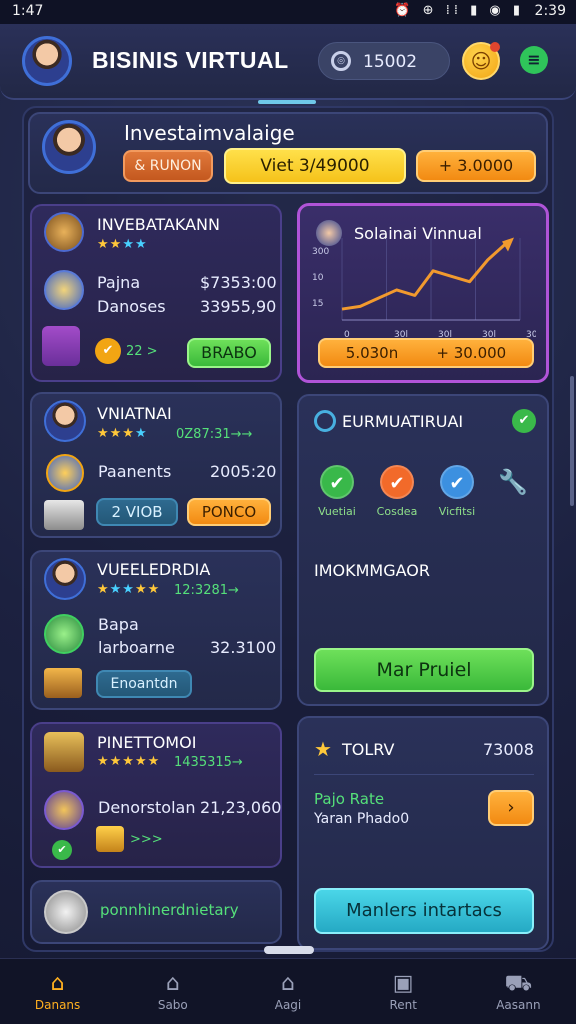  I want to click on status-time-left: 1:47, so click(28, 11).